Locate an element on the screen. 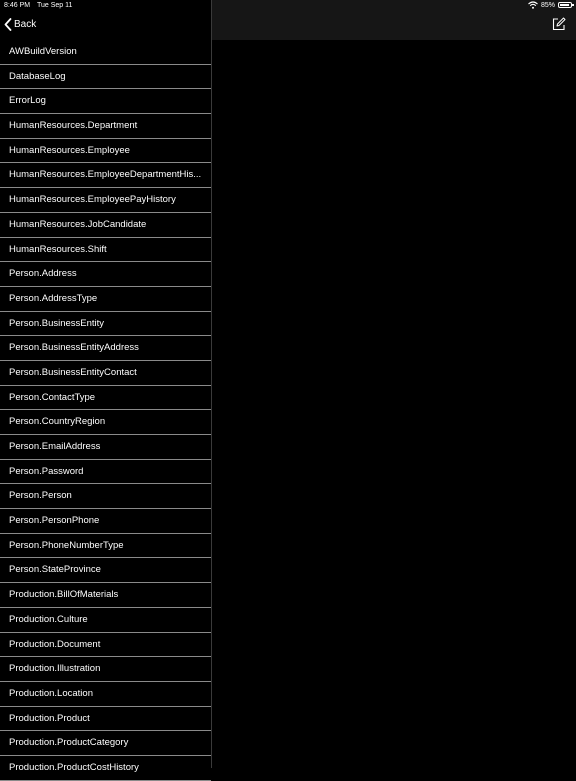 The height and width of the screenshot is (781, 576). table-list-item: Production.Illustration is located at coordinates (105, 669).